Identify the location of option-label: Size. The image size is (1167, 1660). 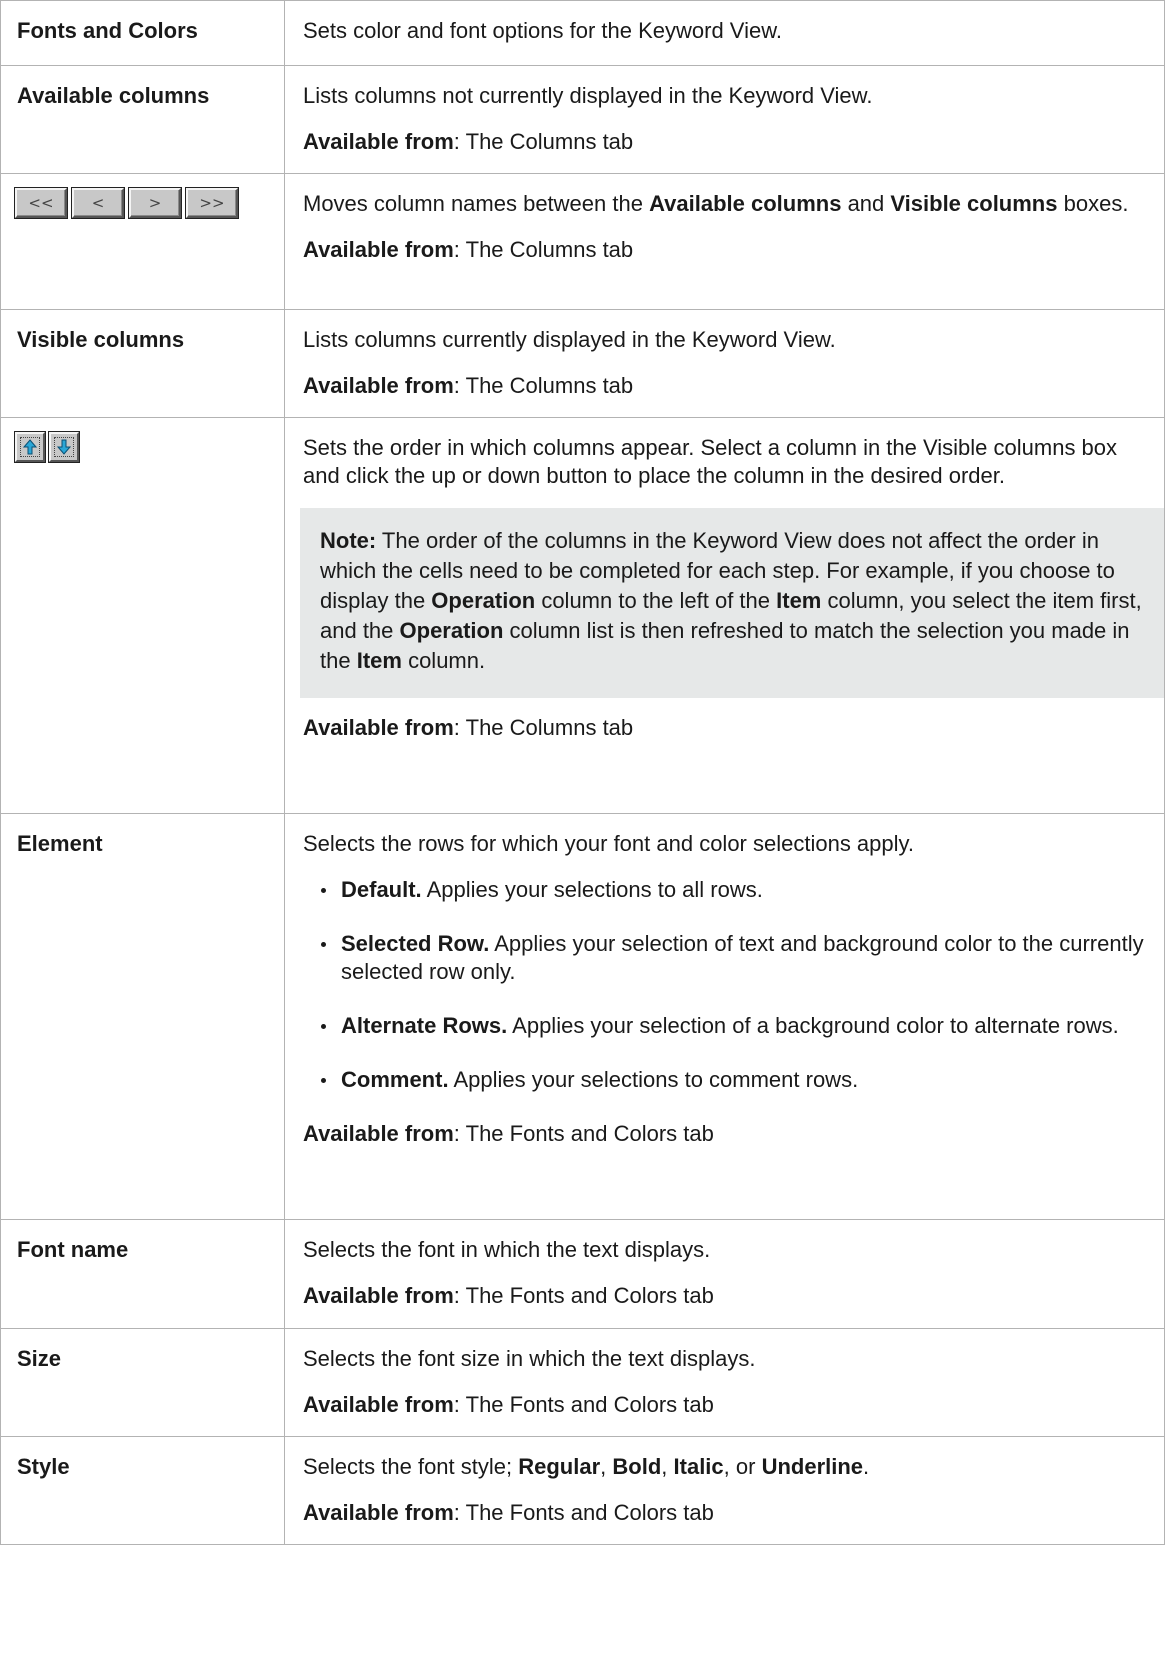
(39, 1358).